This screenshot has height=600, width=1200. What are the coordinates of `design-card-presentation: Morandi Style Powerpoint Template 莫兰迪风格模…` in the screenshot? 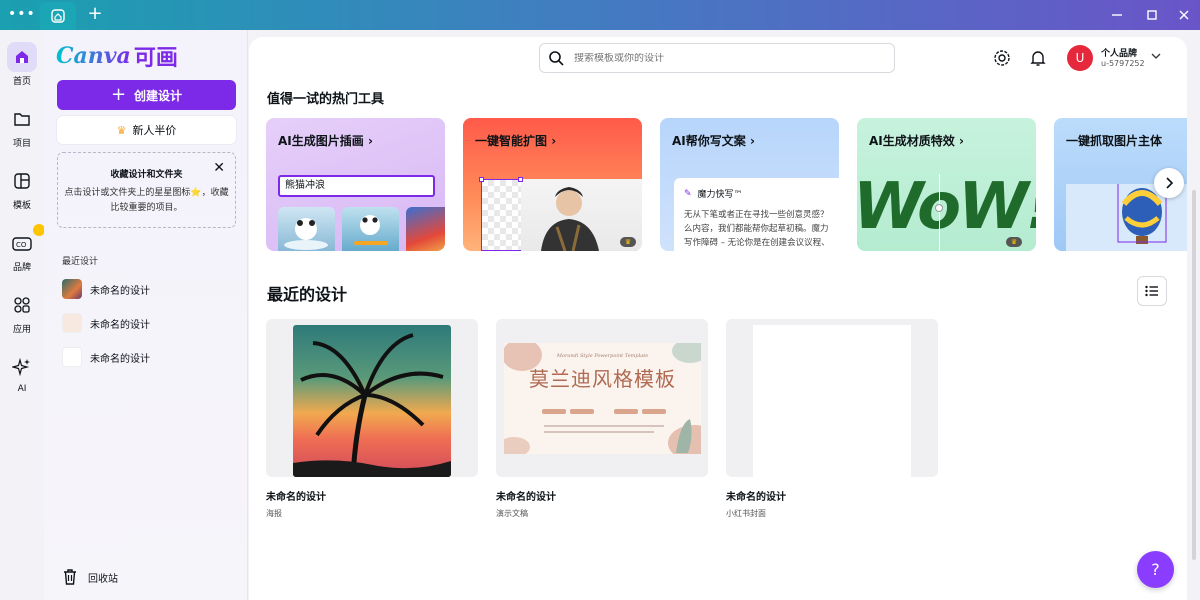 It's located at (602, 419).